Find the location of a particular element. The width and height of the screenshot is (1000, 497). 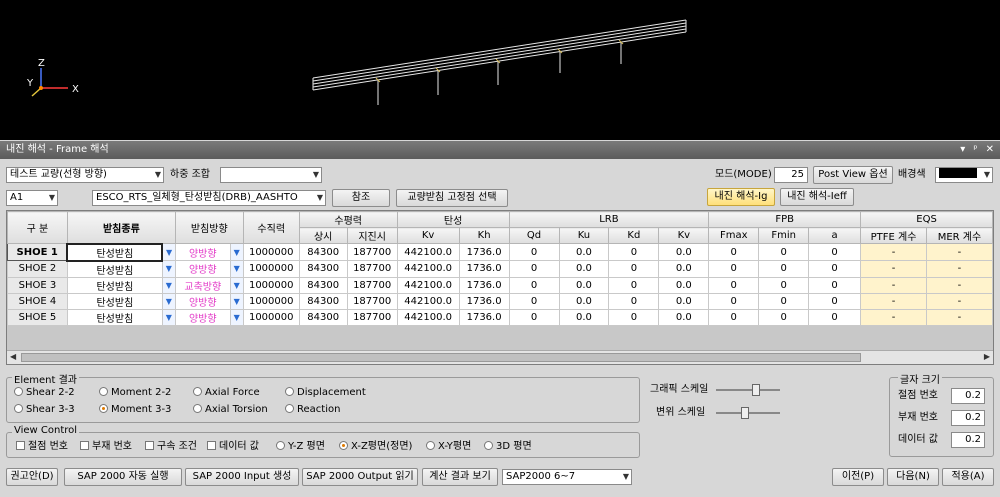

element-result-option: Moment 3-3 is located at coordinates (135, 410).